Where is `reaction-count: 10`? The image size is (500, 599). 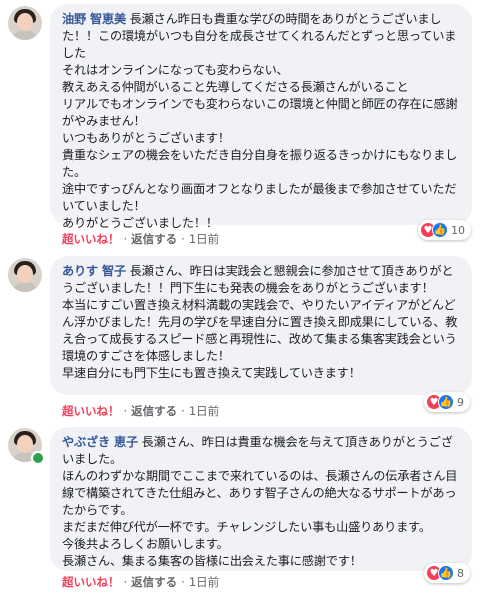 reaction-count: 10 is located at coordinates (458, 230).